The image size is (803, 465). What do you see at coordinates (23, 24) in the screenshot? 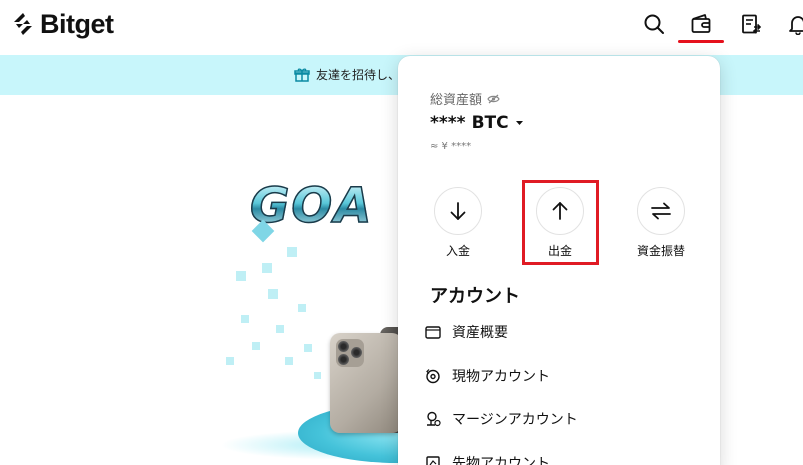
I see `bitget-logo-icon` at bounding box center [23, 24].